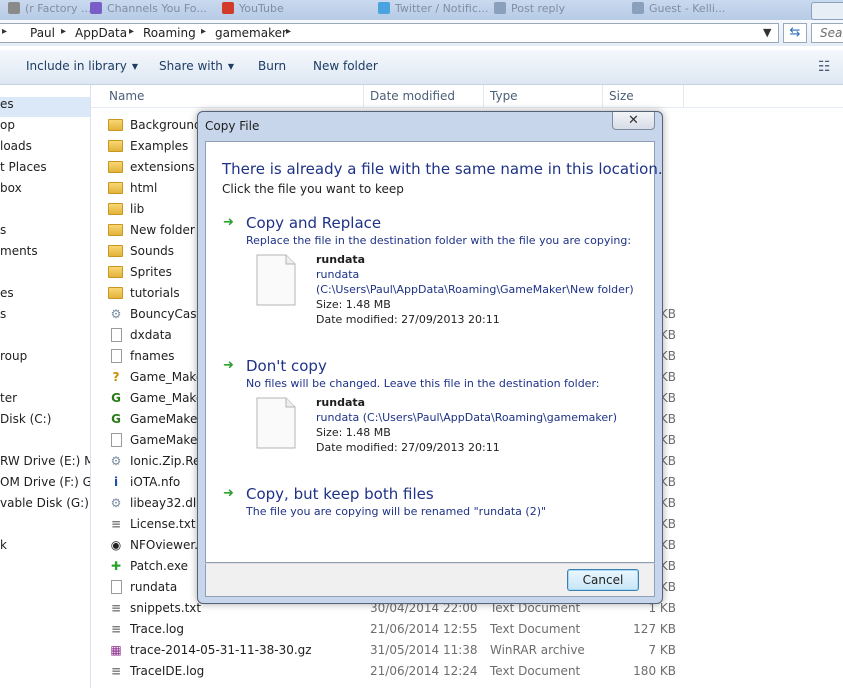 Image resolution: width=843 pixels, height=688 pixels. What do you see at coordinates (633, 121) in the screenshot?
I see `close-icon: ✕` at bounding box center [633, 121].